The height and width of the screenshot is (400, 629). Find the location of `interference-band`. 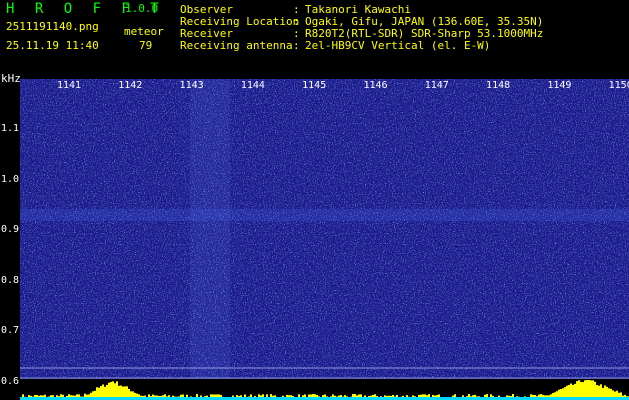

interference-band is located at coordinates (210, 229).